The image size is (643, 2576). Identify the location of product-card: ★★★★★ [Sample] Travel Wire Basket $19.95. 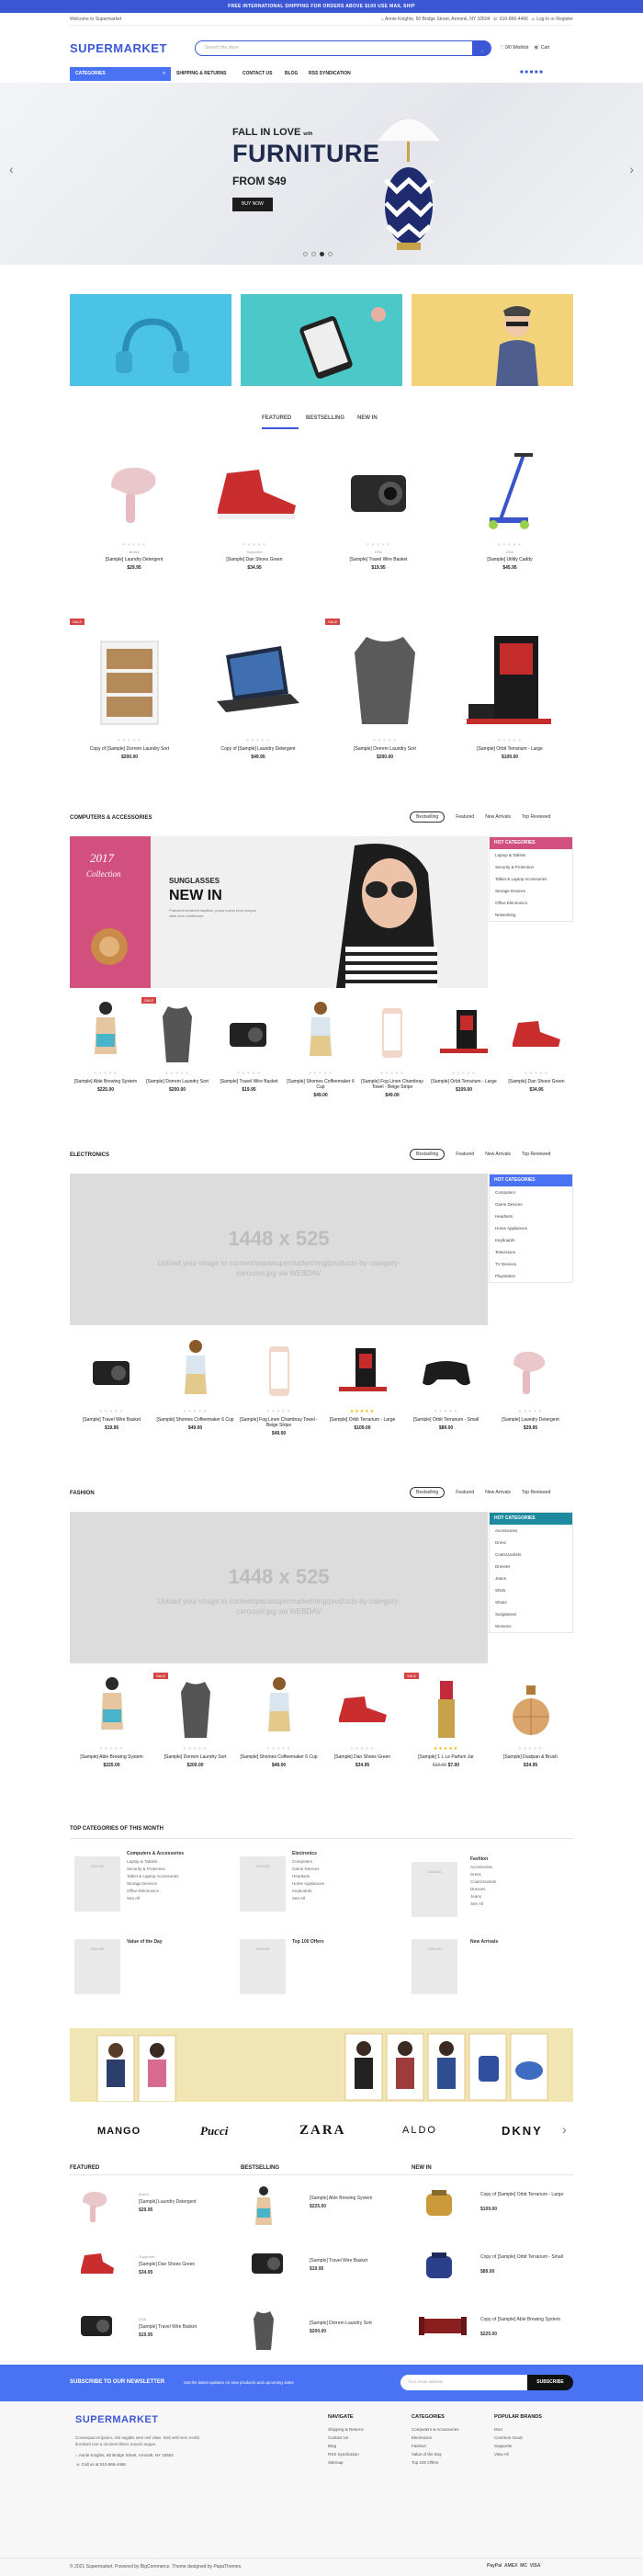
(249, 1045).